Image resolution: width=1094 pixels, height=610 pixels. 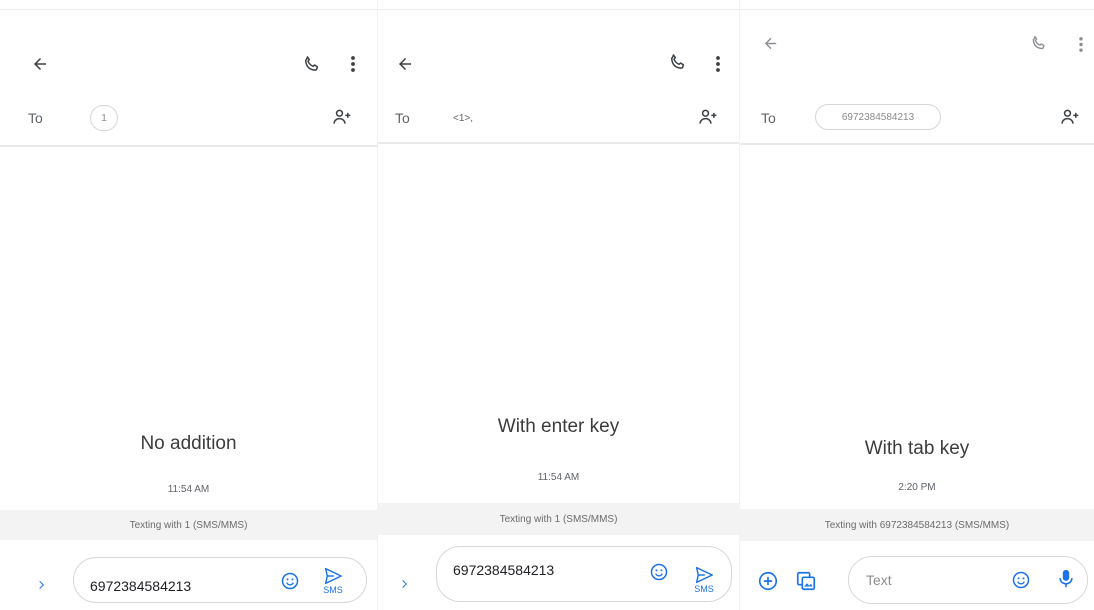 What do you see at coordinates (768, 581) in the screenshot?
I see `add-circle-icon` at bounding box center [768, 581].